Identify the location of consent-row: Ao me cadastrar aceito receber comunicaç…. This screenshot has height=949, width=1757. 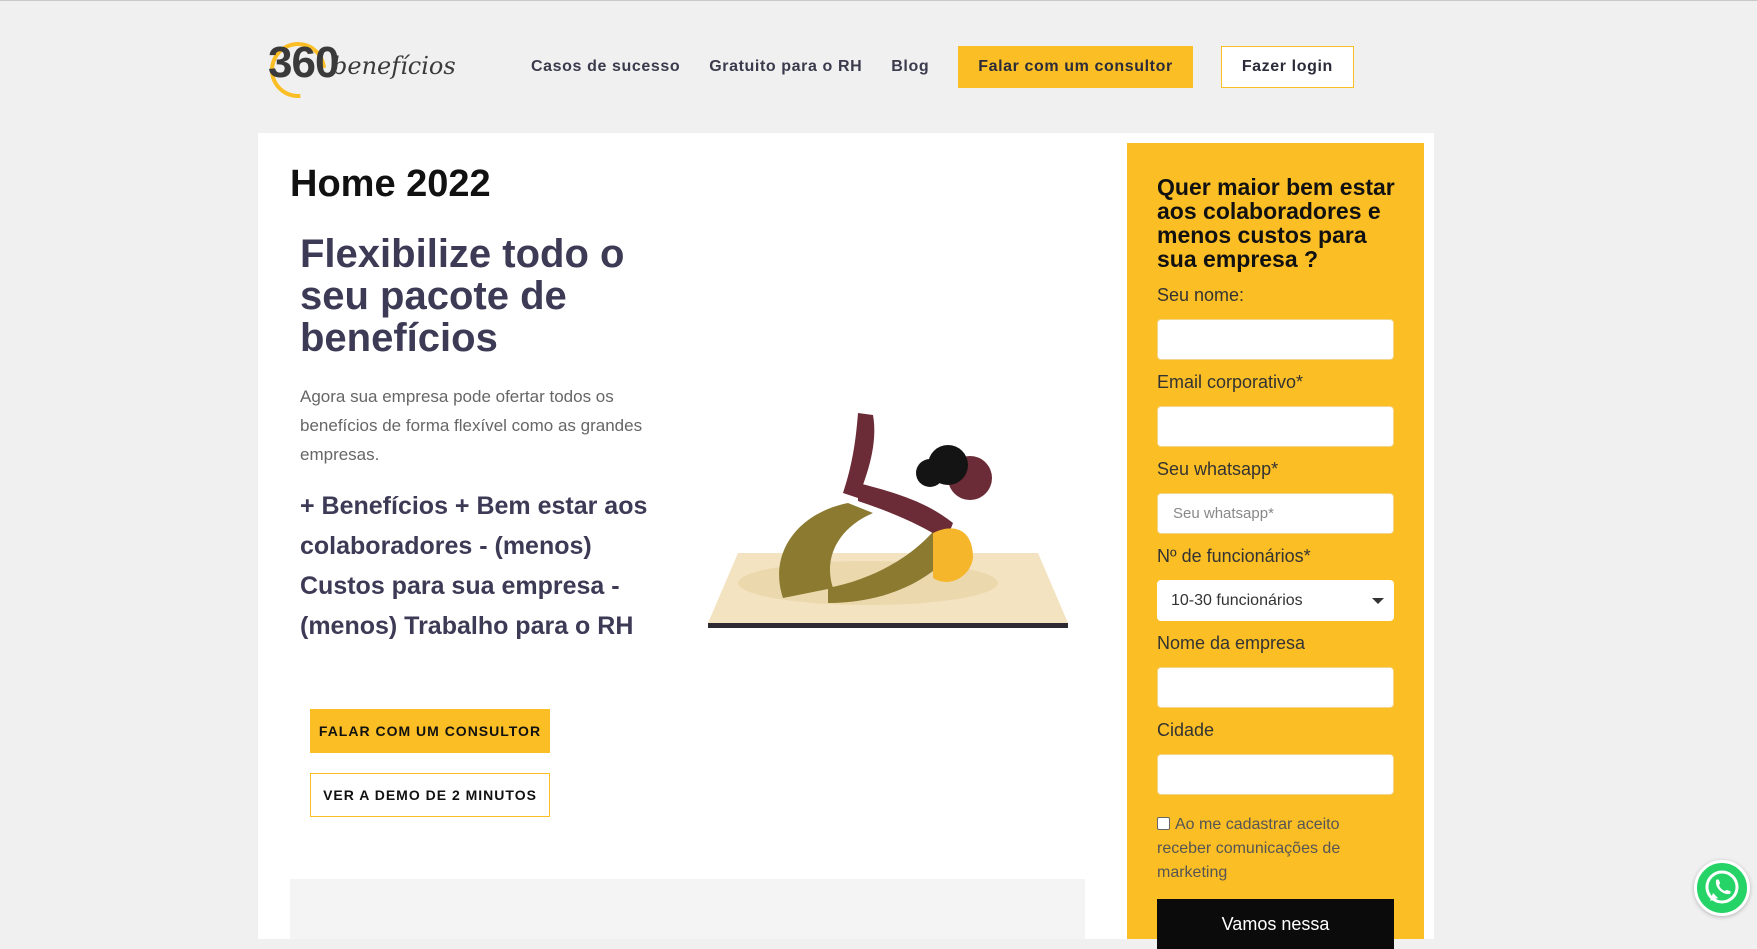
(1272, 849).